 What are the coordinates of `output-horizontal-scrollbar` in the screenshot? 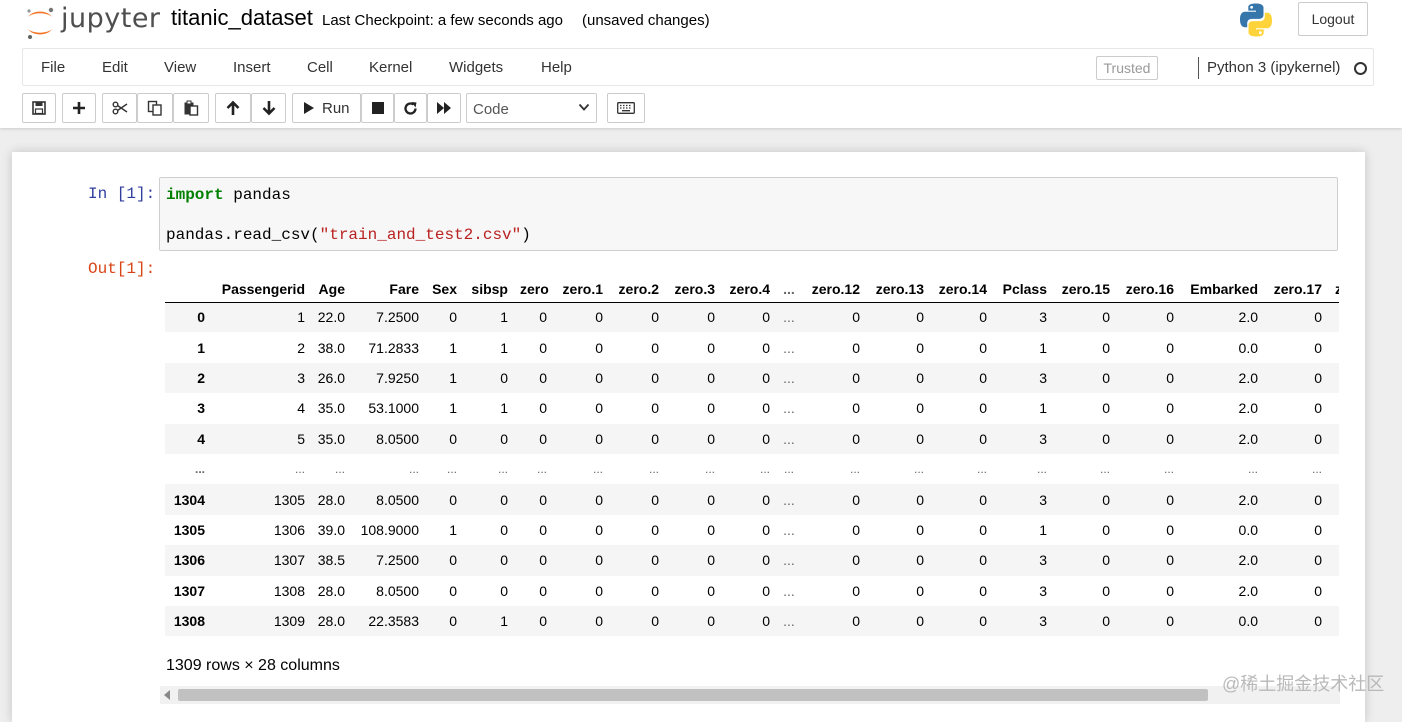 It's located at (750, 695).